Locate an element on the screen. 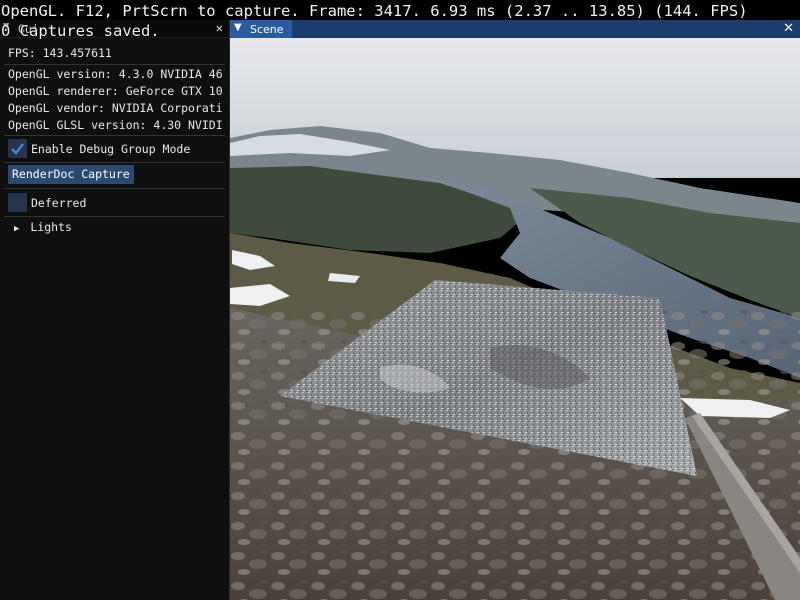  renderdoc-capture-button: RenderDoc Capture is located at coordinates (71, 174).